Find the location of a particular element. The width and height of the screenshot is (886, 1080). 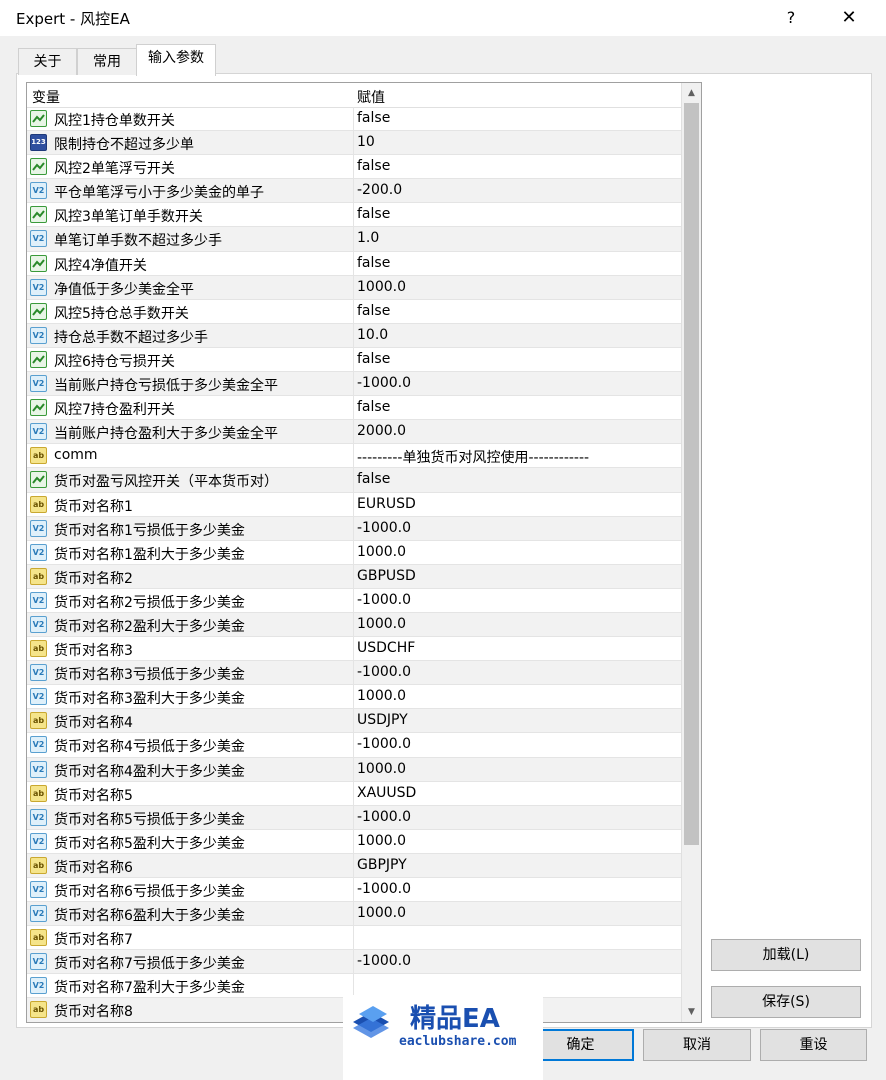

parameter-name: 货币对名称7亏损低于多少美金 is located at coordinates (149, 964).